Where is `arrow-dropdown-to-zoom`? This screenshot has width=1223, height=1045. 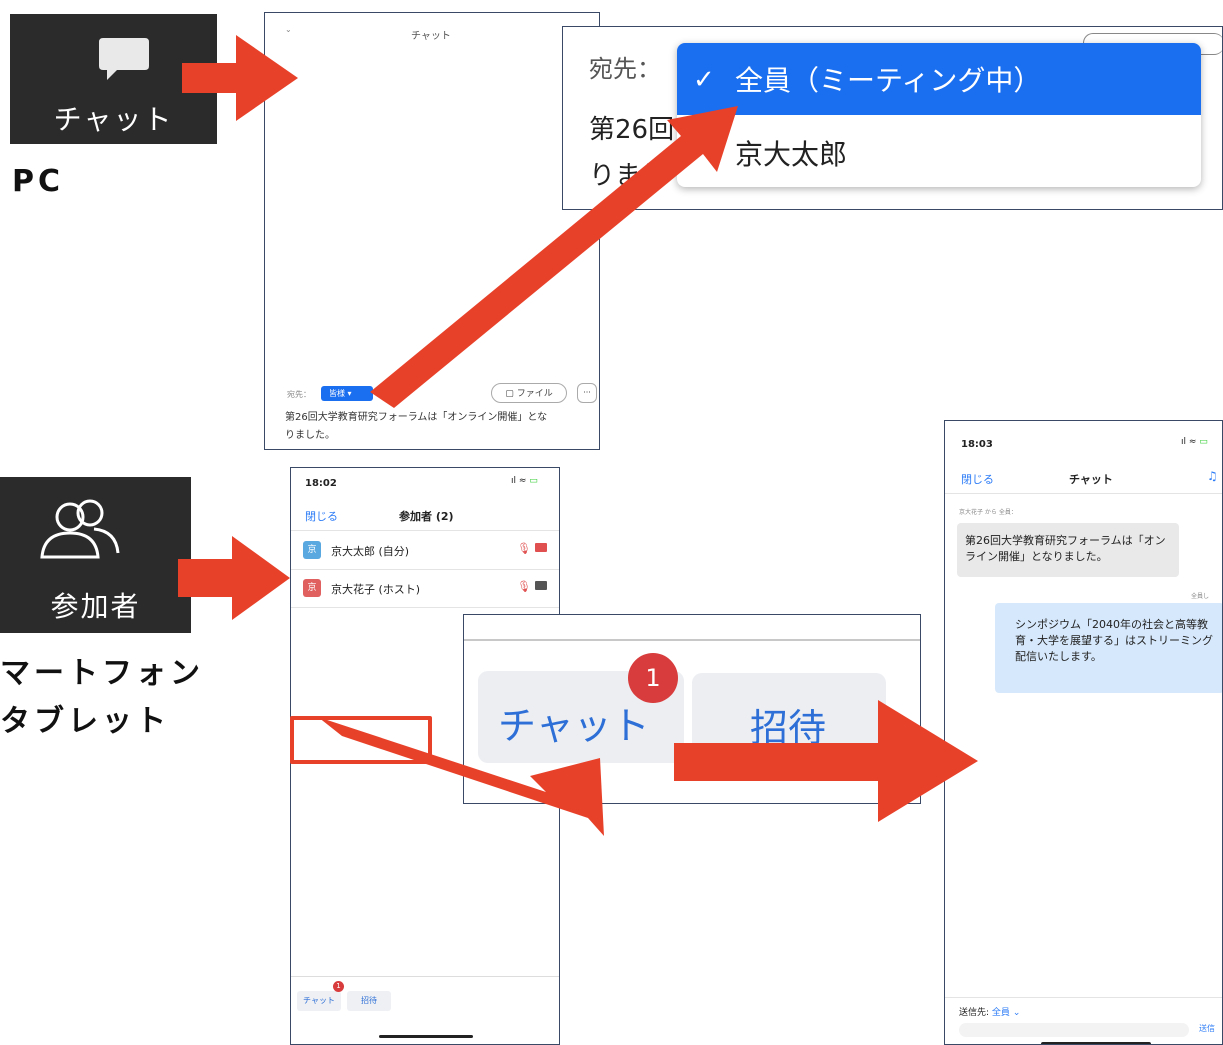
arrow-dropdown-to-zoom is located at coordinates (554, 257).